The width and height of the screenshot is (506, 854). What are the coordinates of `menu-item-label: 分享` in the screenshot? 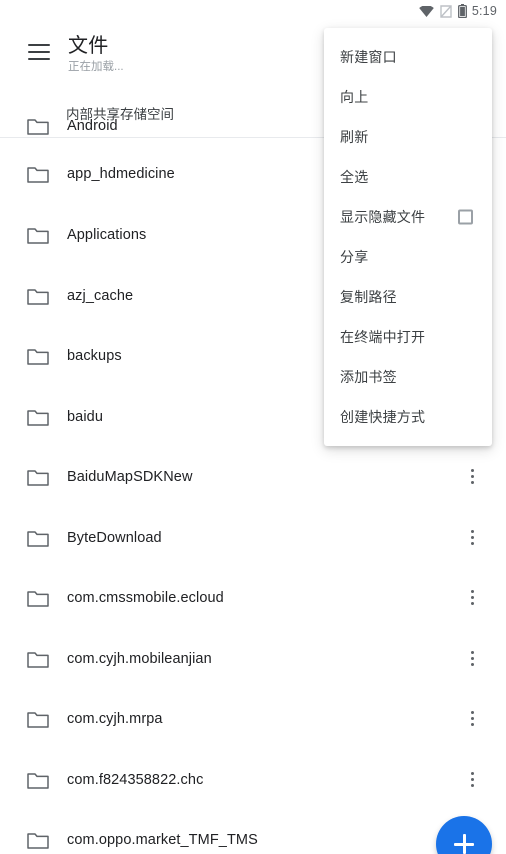 It's located at (354, 257).